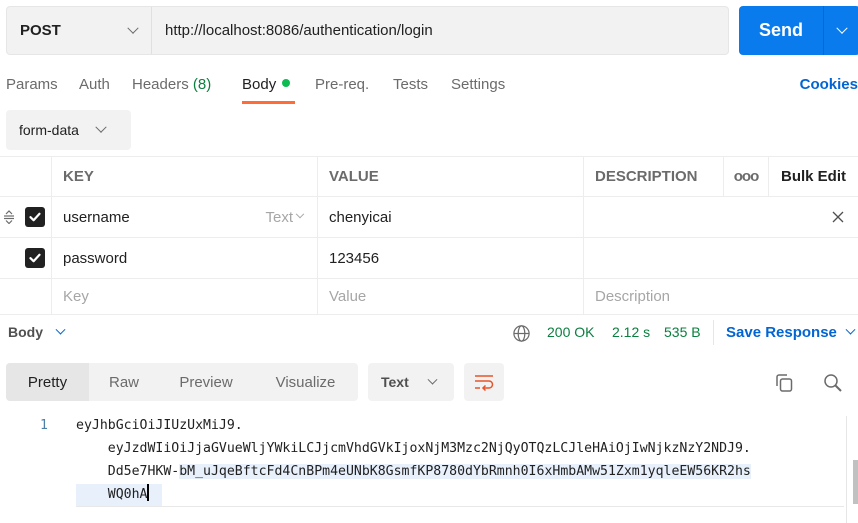 The height and width of the screenshot is (523, 858). What do you see at coordinates (40, 30) in the screenshot?
I see `method-label: POST` at bounding box center [40, 30].